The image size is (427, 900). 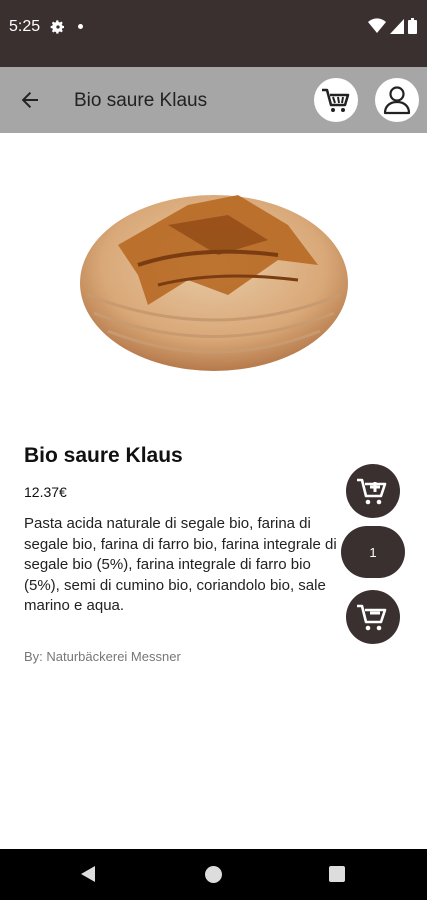 I want to click on battery-icon, so click(x=412, y=26).